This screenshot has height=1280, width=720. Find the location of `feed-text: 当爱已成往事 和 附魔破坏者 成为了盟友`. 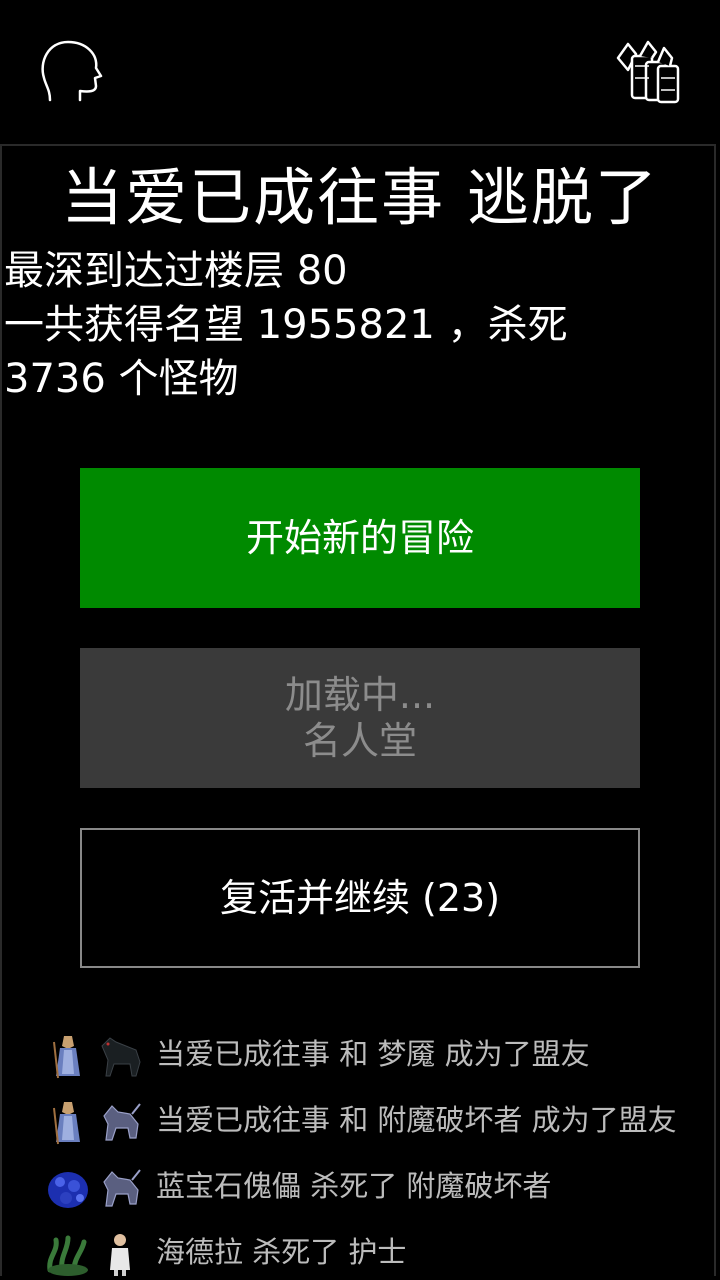

feed-text: 当爱已成往事 和 附魔破坏者 成为了盟友 is located at coordinates (416, 1120).